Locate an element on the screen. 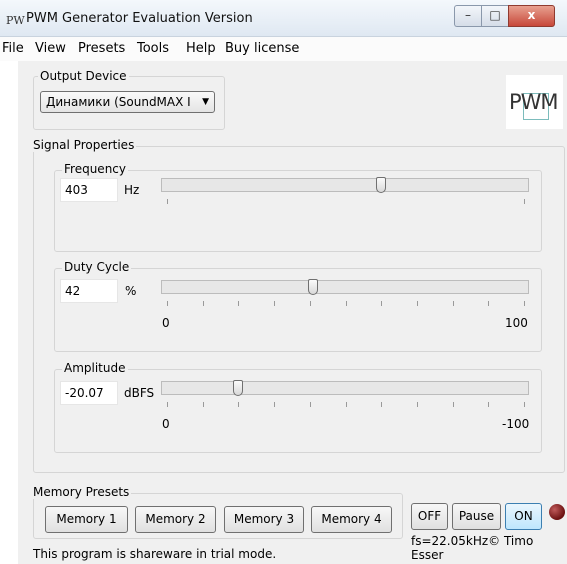  frequency-tick-min is located at coordinates (167, 201).